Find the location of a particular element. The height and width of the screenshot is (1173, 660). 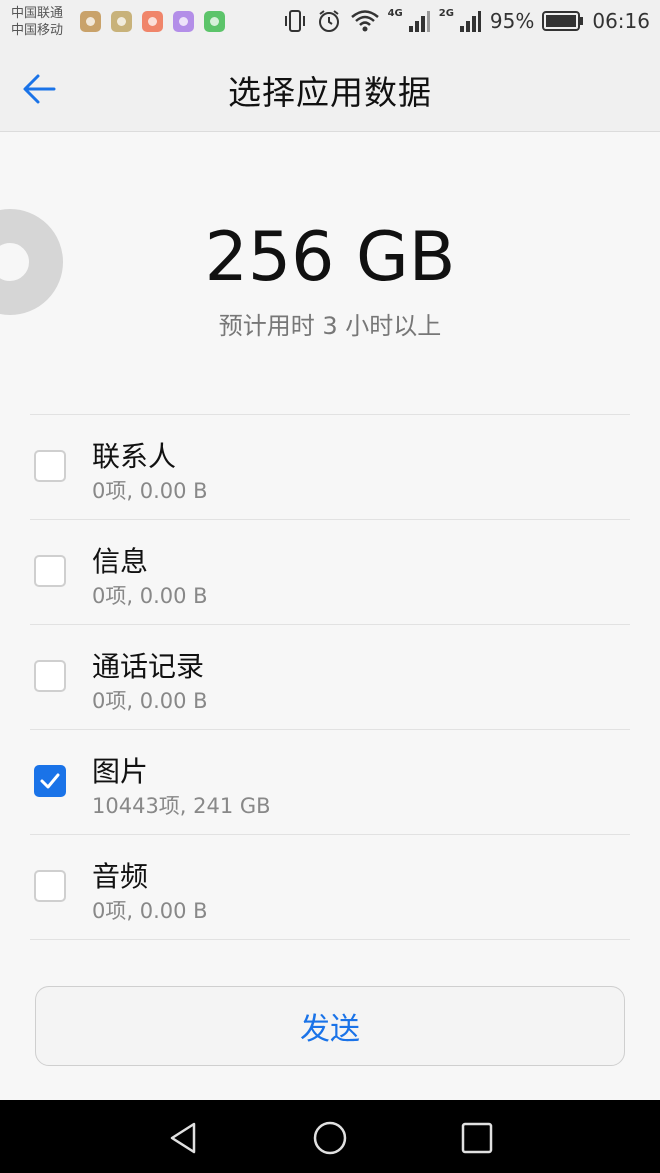

network-4g-label: 4G is located at coordinates (395, 13).